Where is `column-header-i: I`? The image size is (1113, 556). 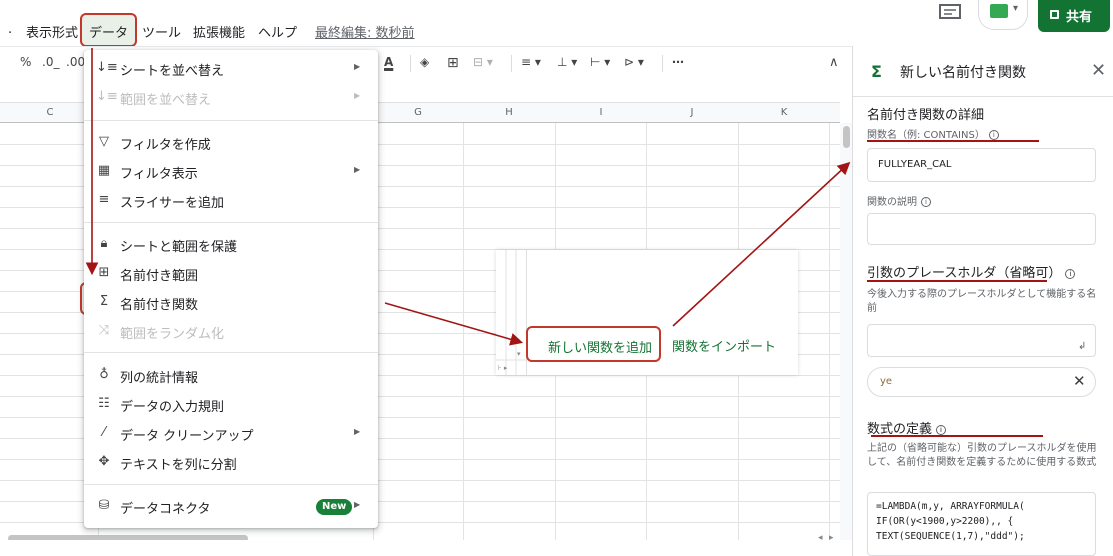 column-header-i: I is located at coordinates (601, 112).